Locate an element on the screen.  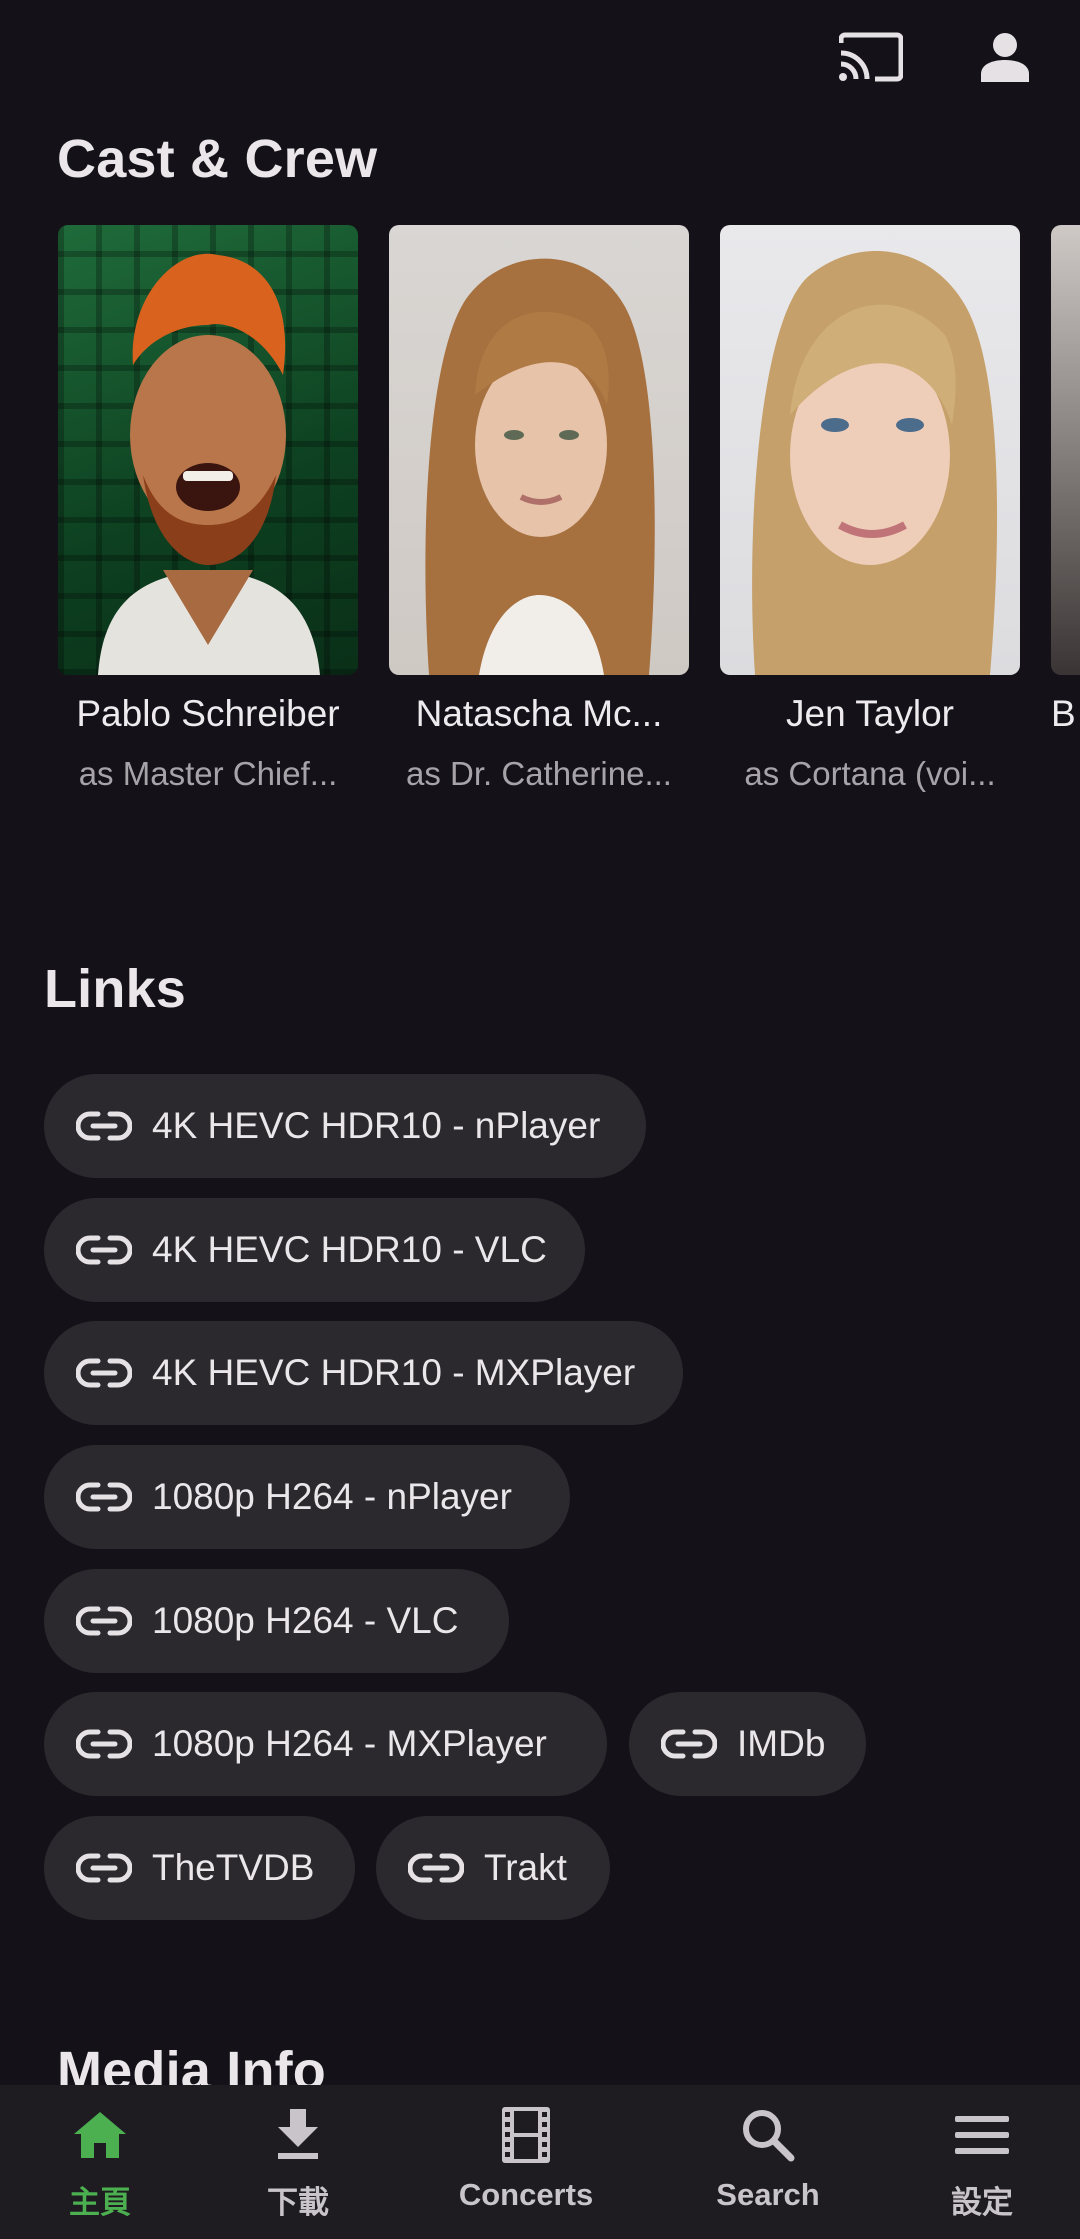
nav-item-concerts: Concerts is located at coordinates (526, 2162).